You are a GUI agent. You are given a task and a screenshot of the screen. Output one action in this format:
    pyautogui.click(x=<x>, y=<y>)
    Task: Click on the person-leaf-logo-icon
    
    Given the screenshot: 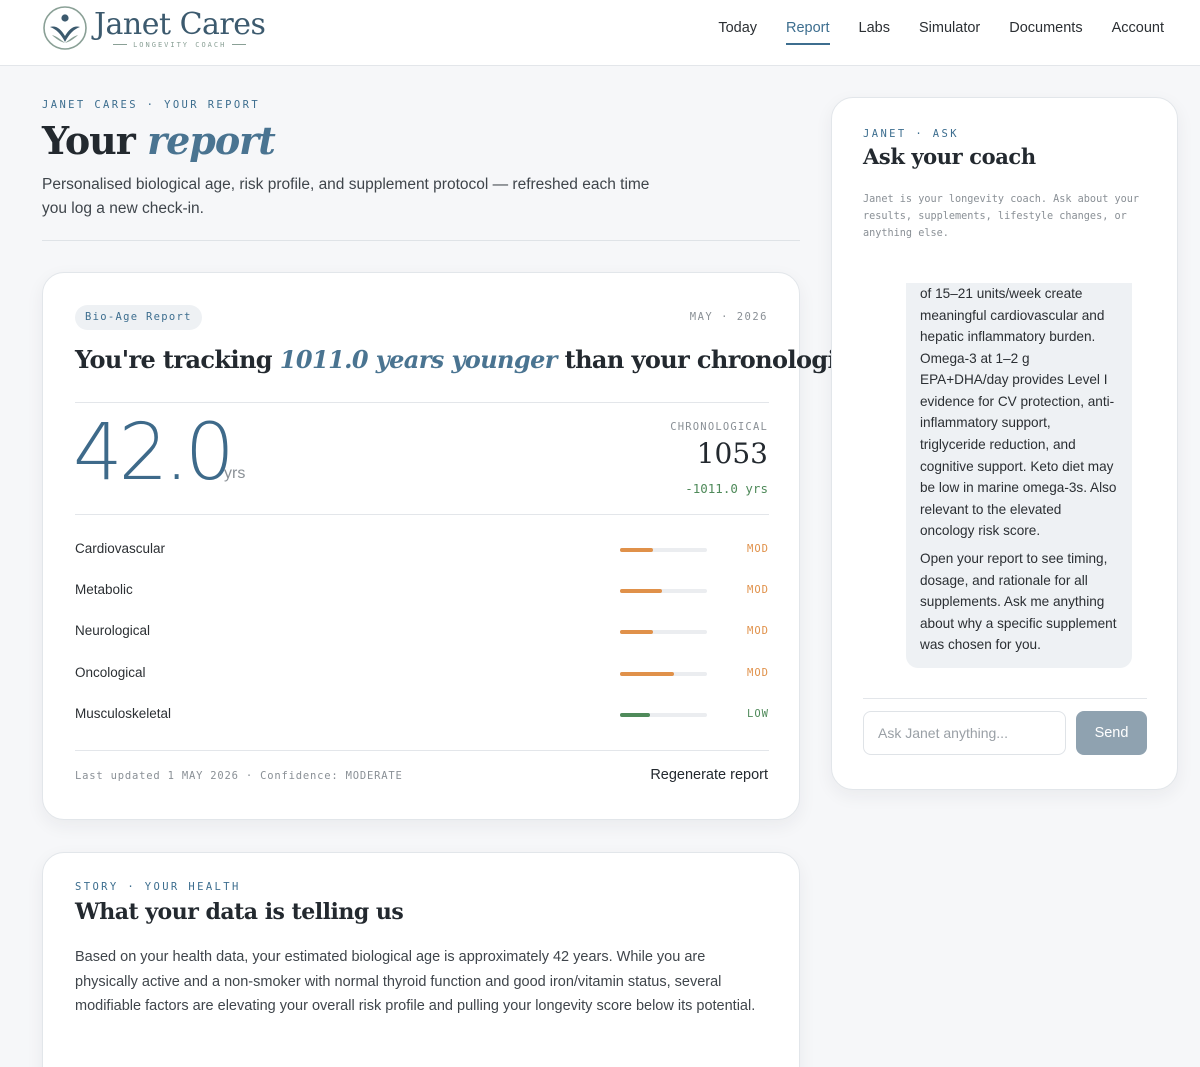 What is the action you would take?
    pyautogui.click(x=65, y=28)
    